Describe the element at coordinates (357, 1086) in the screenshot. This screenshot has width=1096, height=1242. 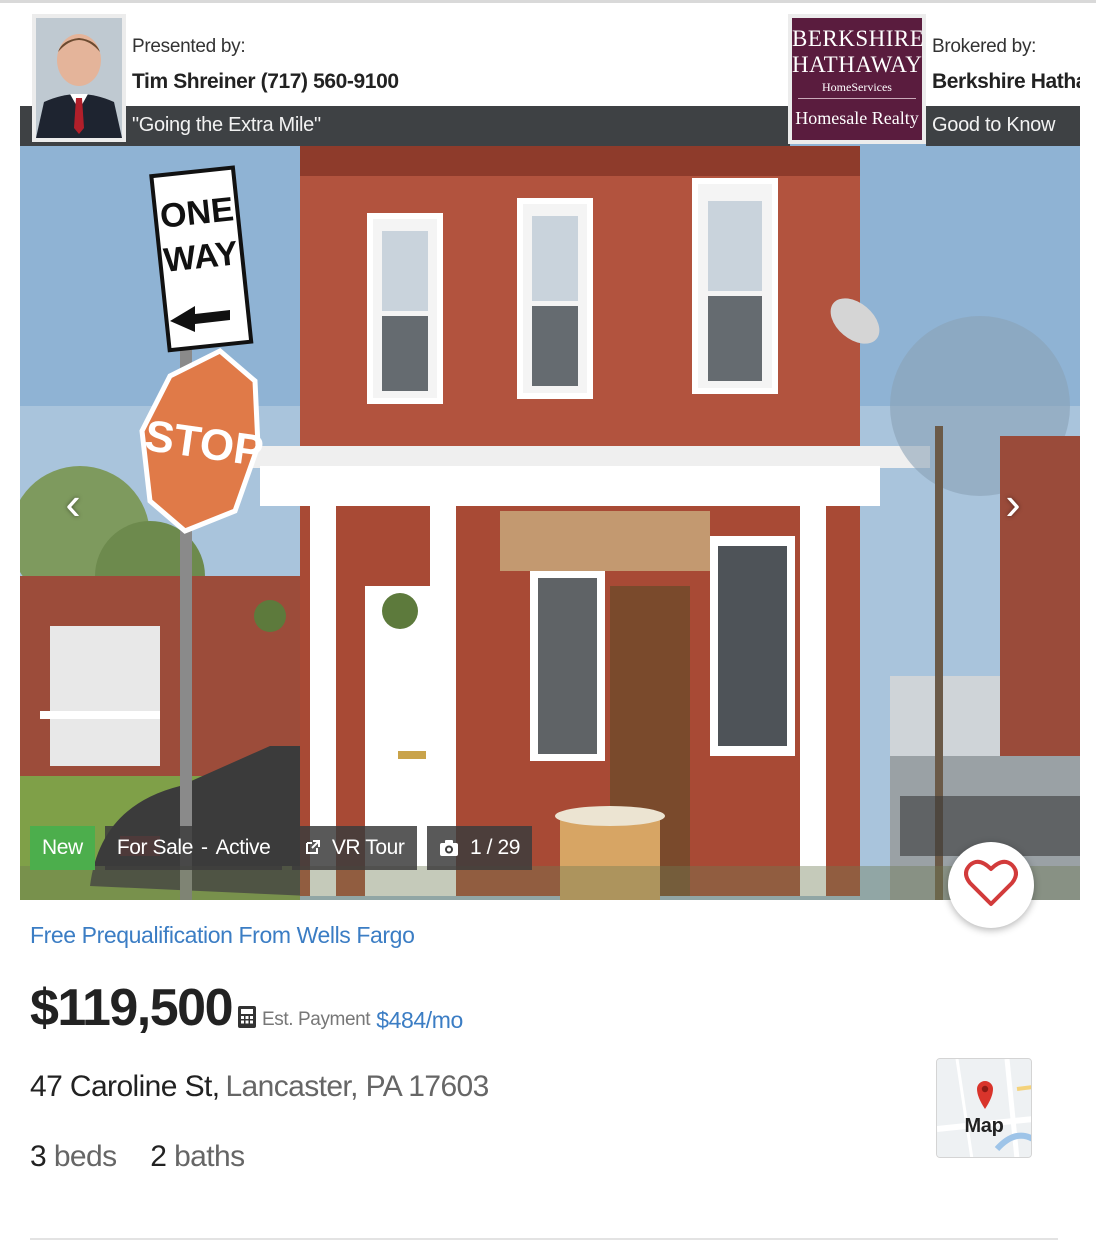
I see `city-state-zip: Lancaster, PA 17603` at that location.